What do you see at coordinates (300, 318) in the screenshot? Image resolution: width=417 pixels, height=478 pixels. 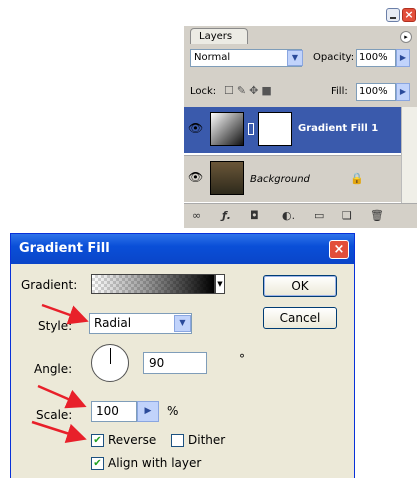 I see `cancel-button: Cancel` at bounding box center [300, 318].